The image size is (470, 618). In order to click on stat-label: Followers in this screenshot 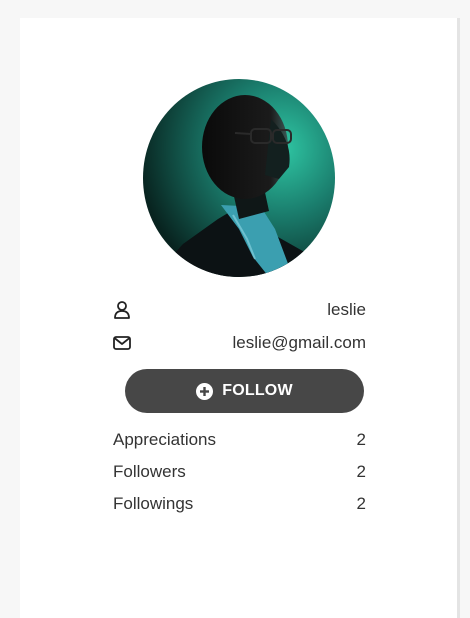, I will do `click(149, 471)`.